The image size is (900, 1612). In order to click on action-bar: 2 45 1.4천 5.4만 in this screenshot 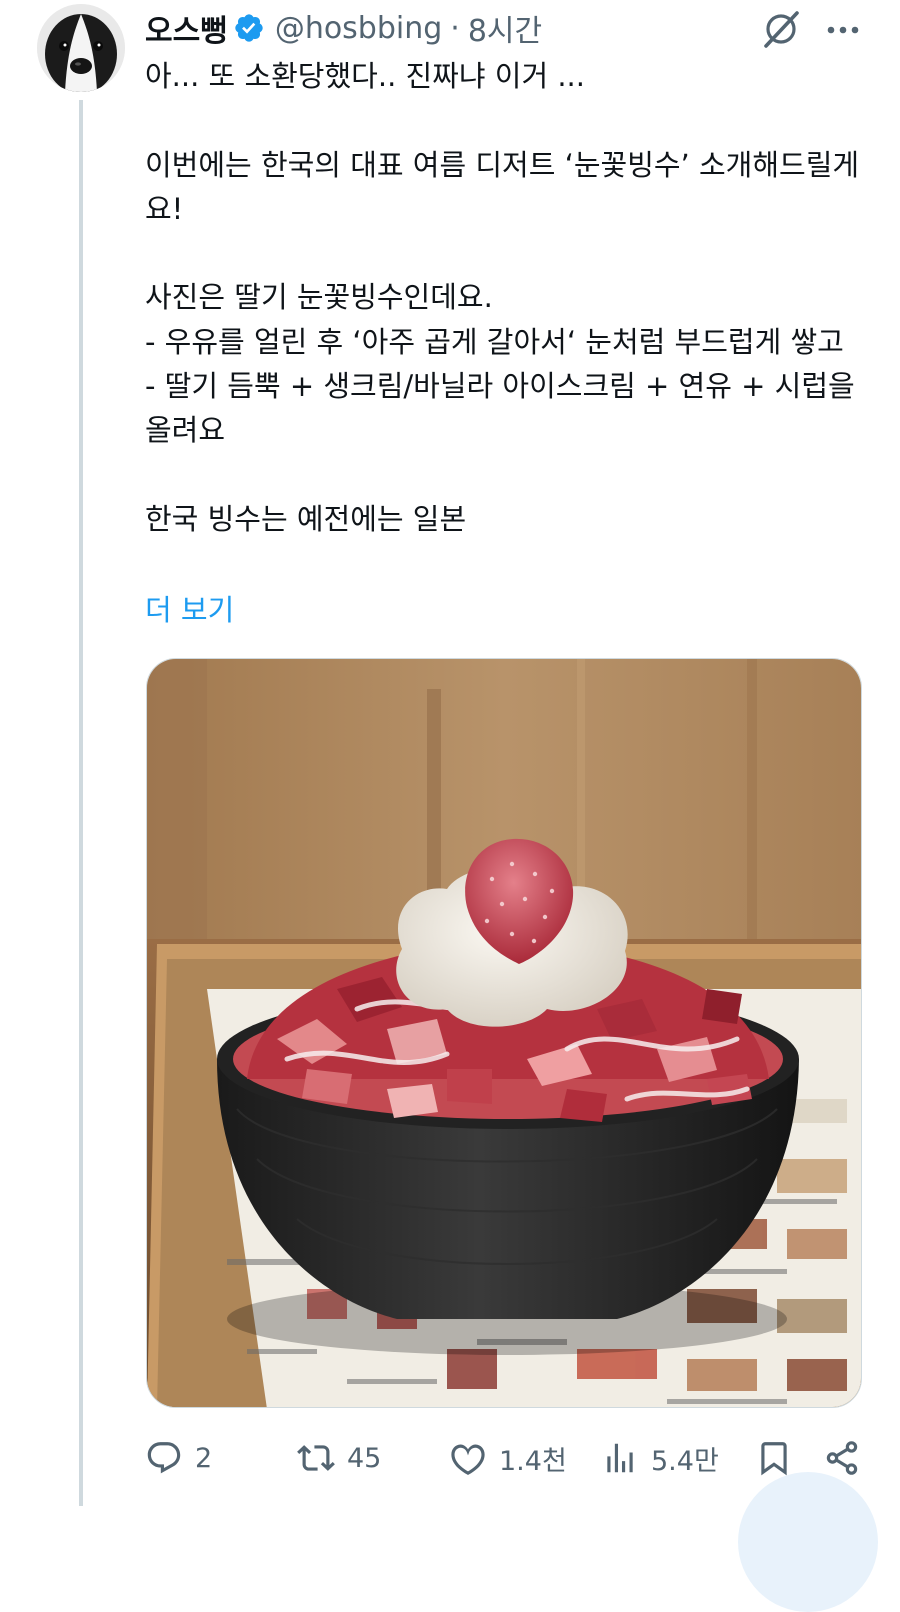, I will do `click(505, 1458)`.